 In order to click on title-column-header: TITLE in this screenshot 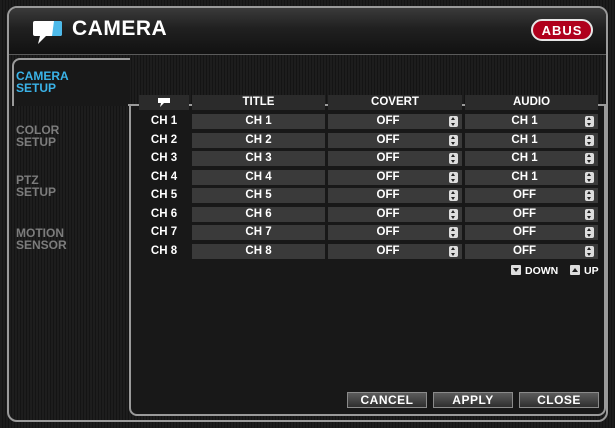, I will do `click(258, 102)`.